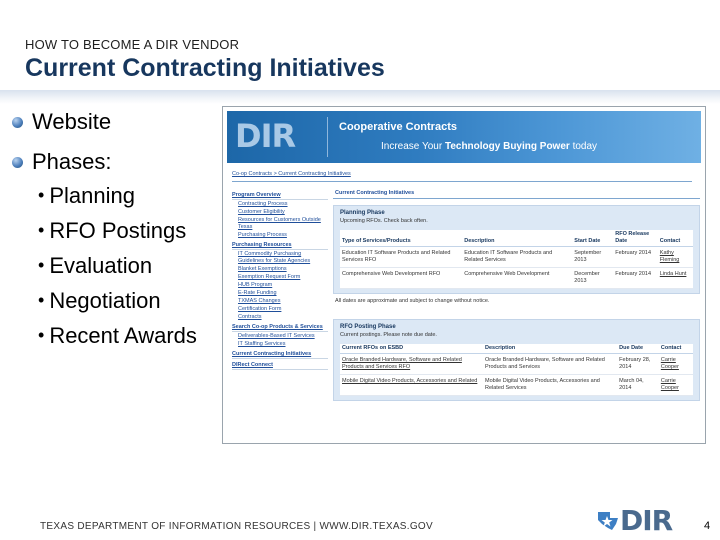 This screenshot has width=720, height=540. I want to click on sub-bullet: • Recent Awards, so click(130, 335).